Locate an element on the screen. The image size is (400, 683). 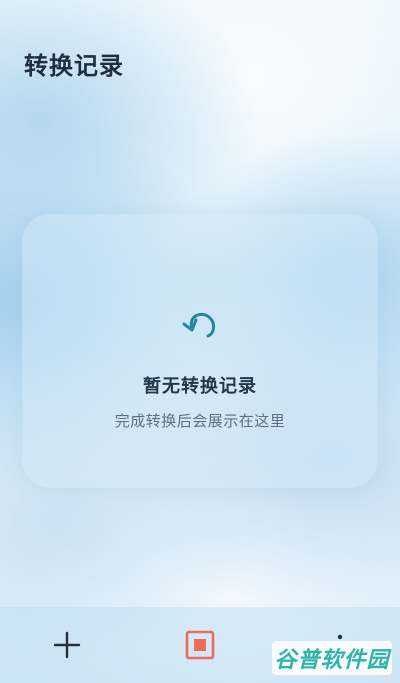
record-tab-button is located at coordinates (200, 645).